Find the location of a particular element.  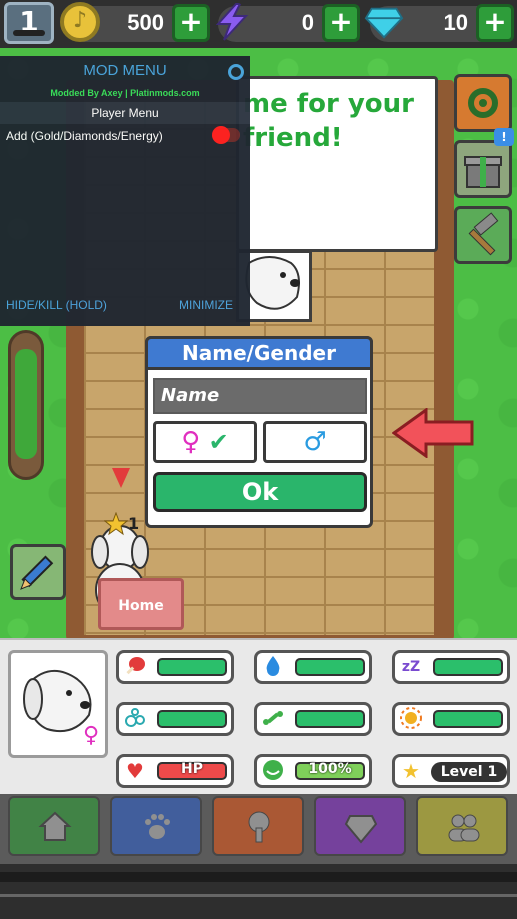

tab-shop is located at coordinates (360, 826).